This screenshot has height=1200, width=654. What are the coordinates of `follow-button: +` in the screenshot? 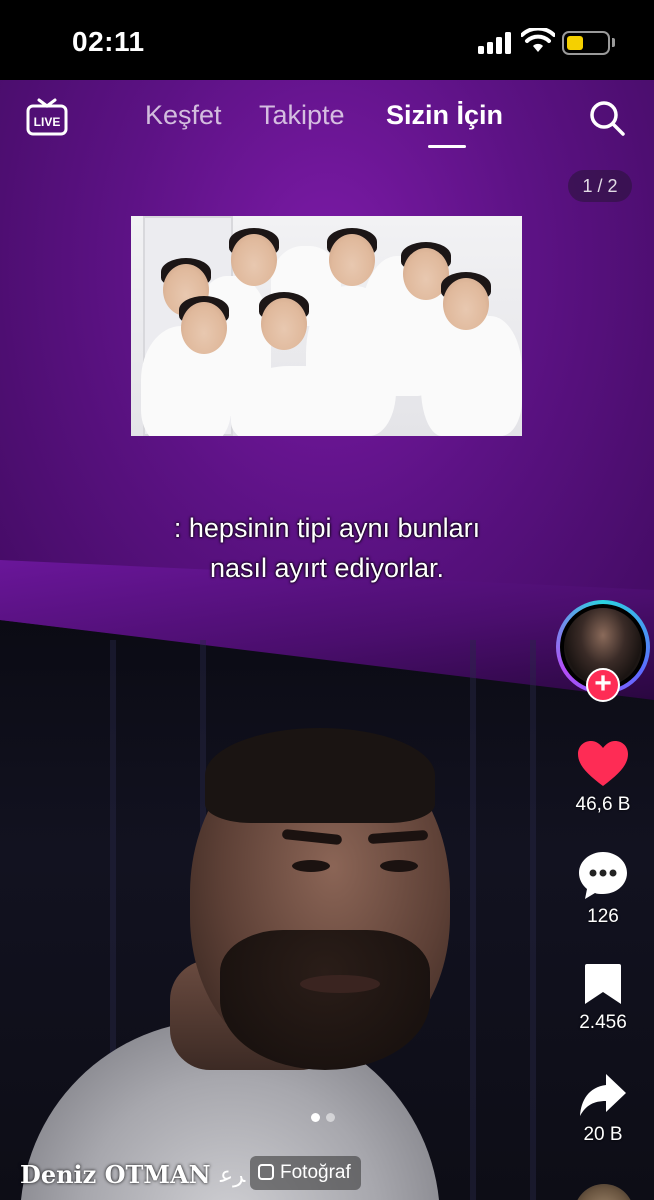 It's located at (603, 685).